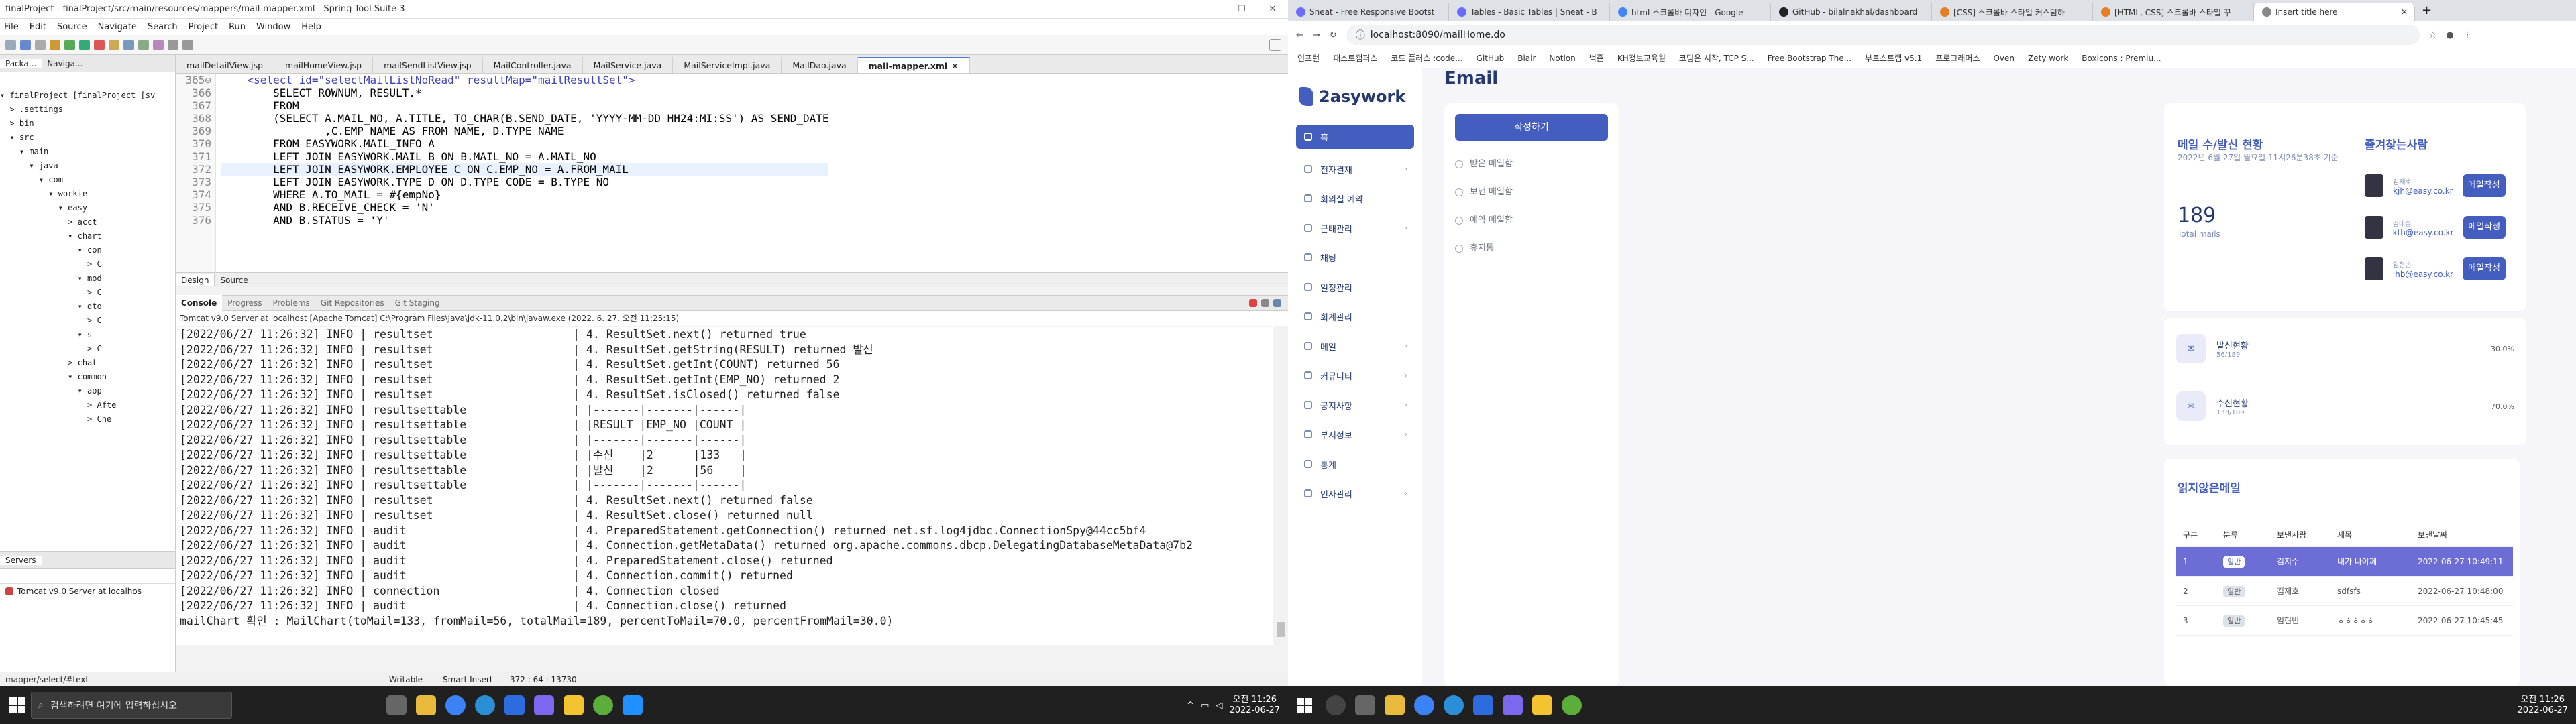 The height and width of the screenshot is (724, 2576). I want to click on tree-item: ▾ src, so click(87, 138).